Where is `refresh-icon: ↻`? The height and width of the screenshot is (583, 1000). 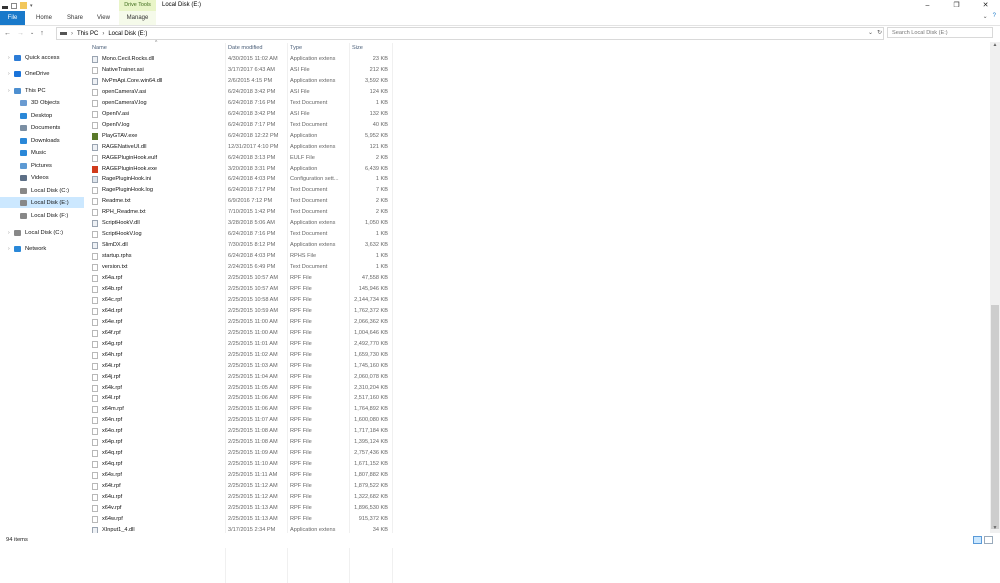 refresh-icon: ↻ is located at coordinates (879, 33).